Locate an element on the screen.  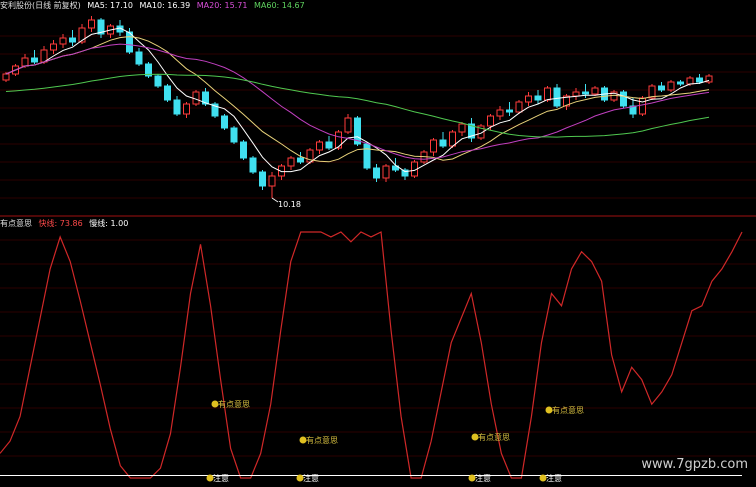
watermark: www.7gpzb.com is located at coordinates (694, 464).